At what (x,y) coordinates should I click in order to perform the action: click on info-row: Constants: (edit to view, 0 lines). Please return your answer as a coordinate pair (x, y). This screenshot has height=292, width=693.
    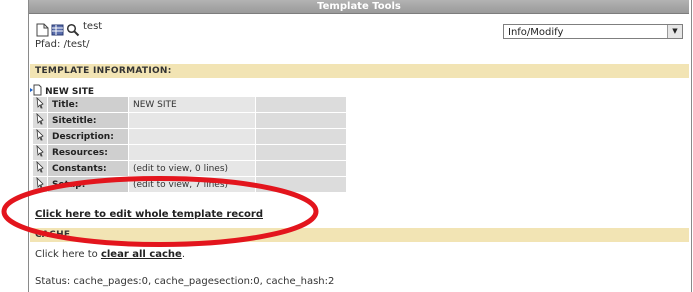
    Looking at the image, I should click on (189, 168).